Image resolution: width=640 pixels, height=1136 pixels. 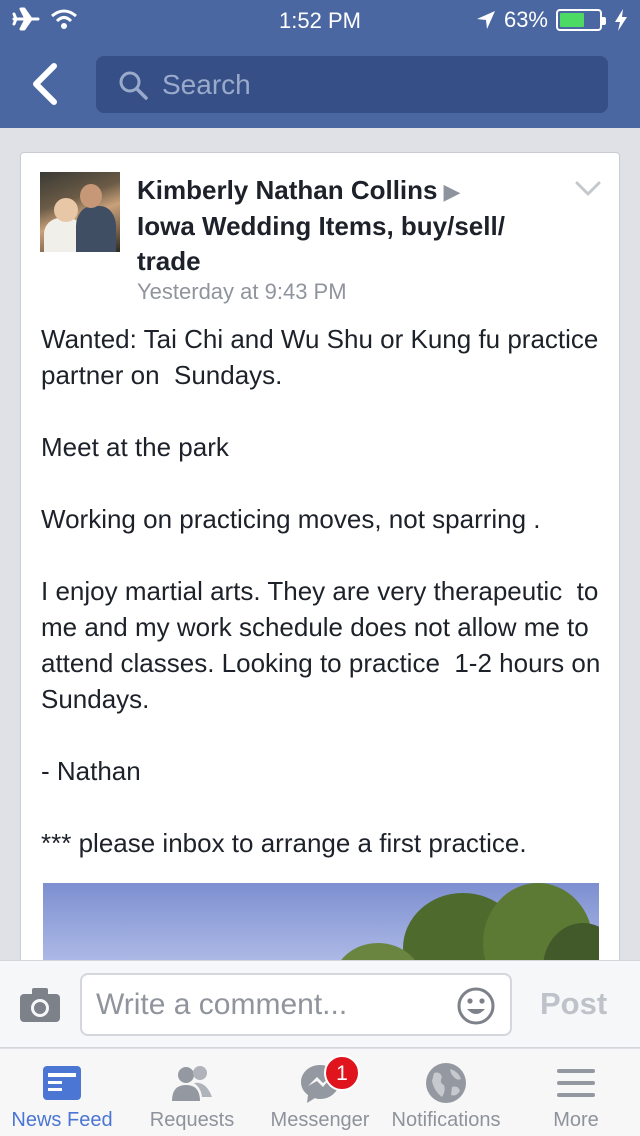 What do you see at coordinates (192, 1083) in the screenshot?
I see `friends-icon` at bounding box center [192, 1083].